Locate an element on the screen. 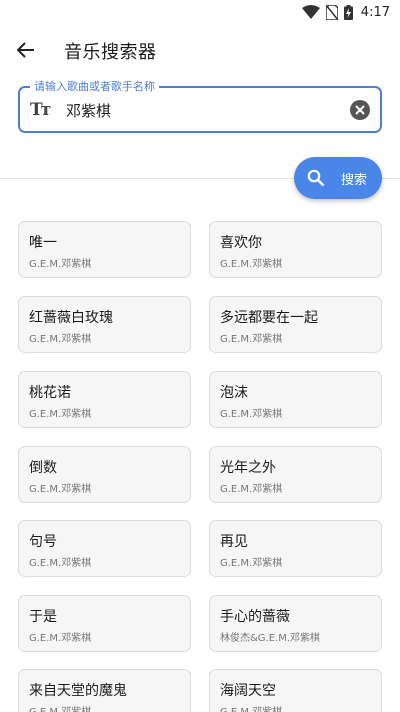  song-card: 于是 G.E.M.邓紫棋 is located at coordinates (104, 623).